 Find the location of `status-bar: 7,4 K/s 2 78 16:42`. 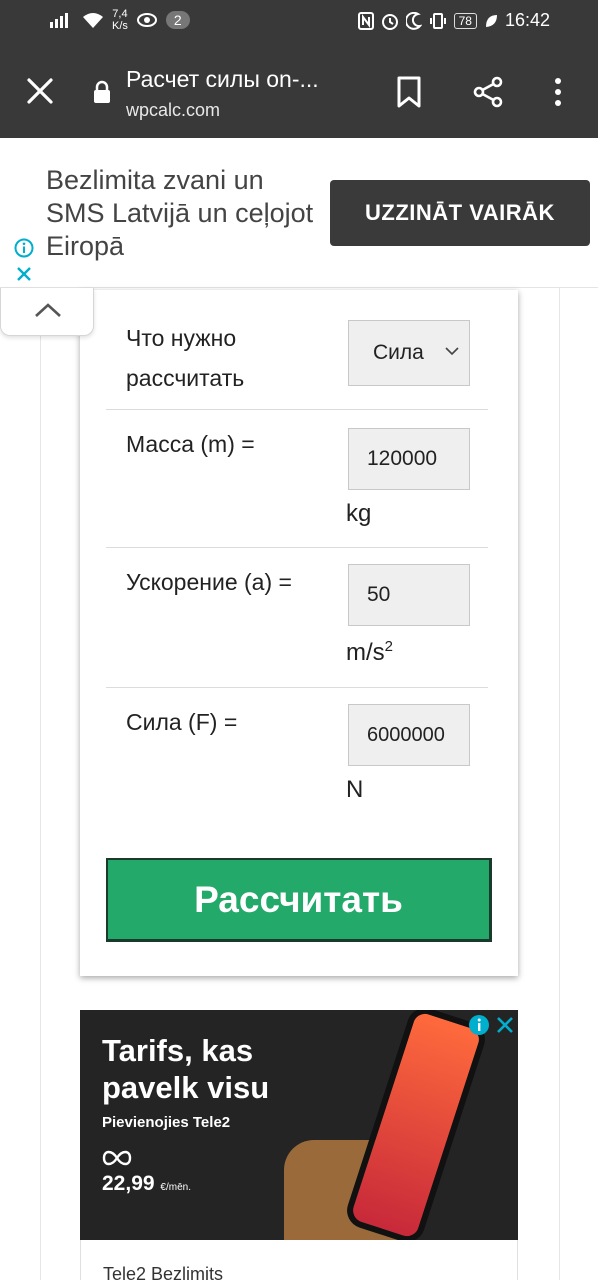

status-bar: 7,4 K/s 2 78 16:42 is located at coordinates (299, 22).